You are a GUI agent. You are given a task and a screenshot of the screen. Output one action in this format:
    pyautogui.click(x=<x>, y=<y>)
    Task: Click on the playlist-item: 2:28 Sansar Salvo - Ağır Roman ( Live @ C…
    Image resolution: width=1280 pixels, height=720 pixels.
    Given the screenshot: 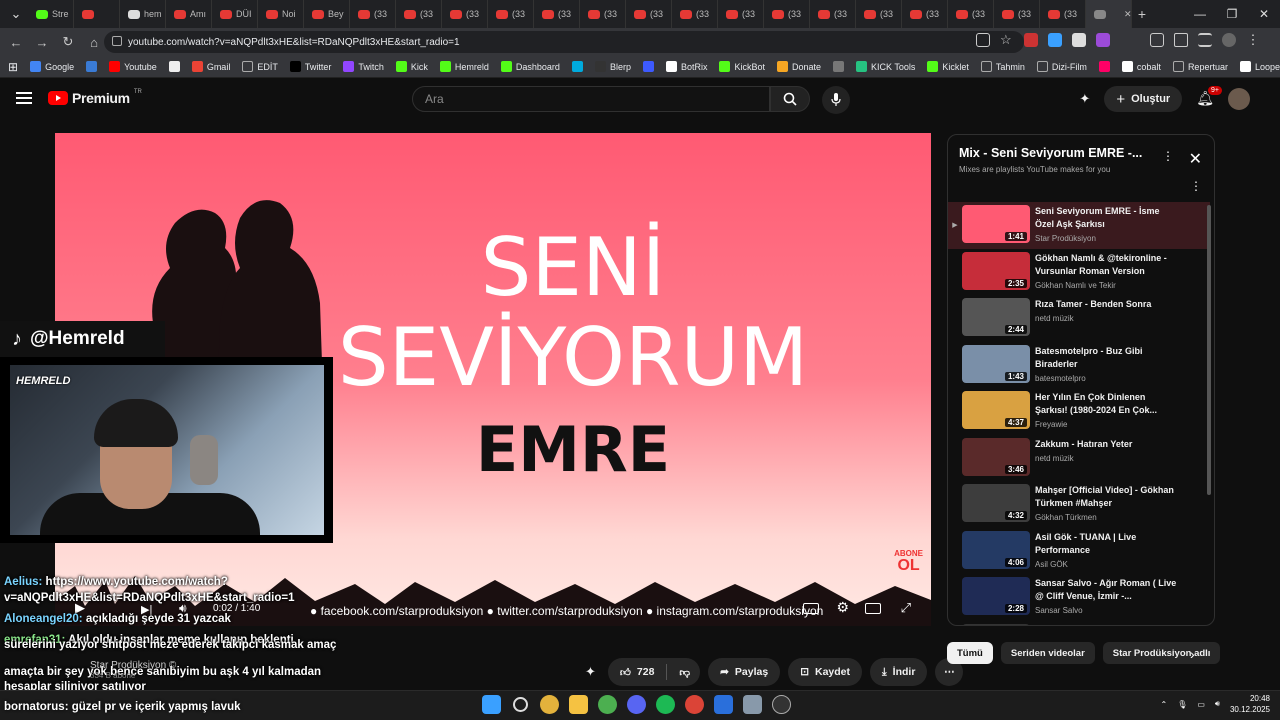 What is the action you would take?
    pyautogui.click(x=1079, y=597)
    